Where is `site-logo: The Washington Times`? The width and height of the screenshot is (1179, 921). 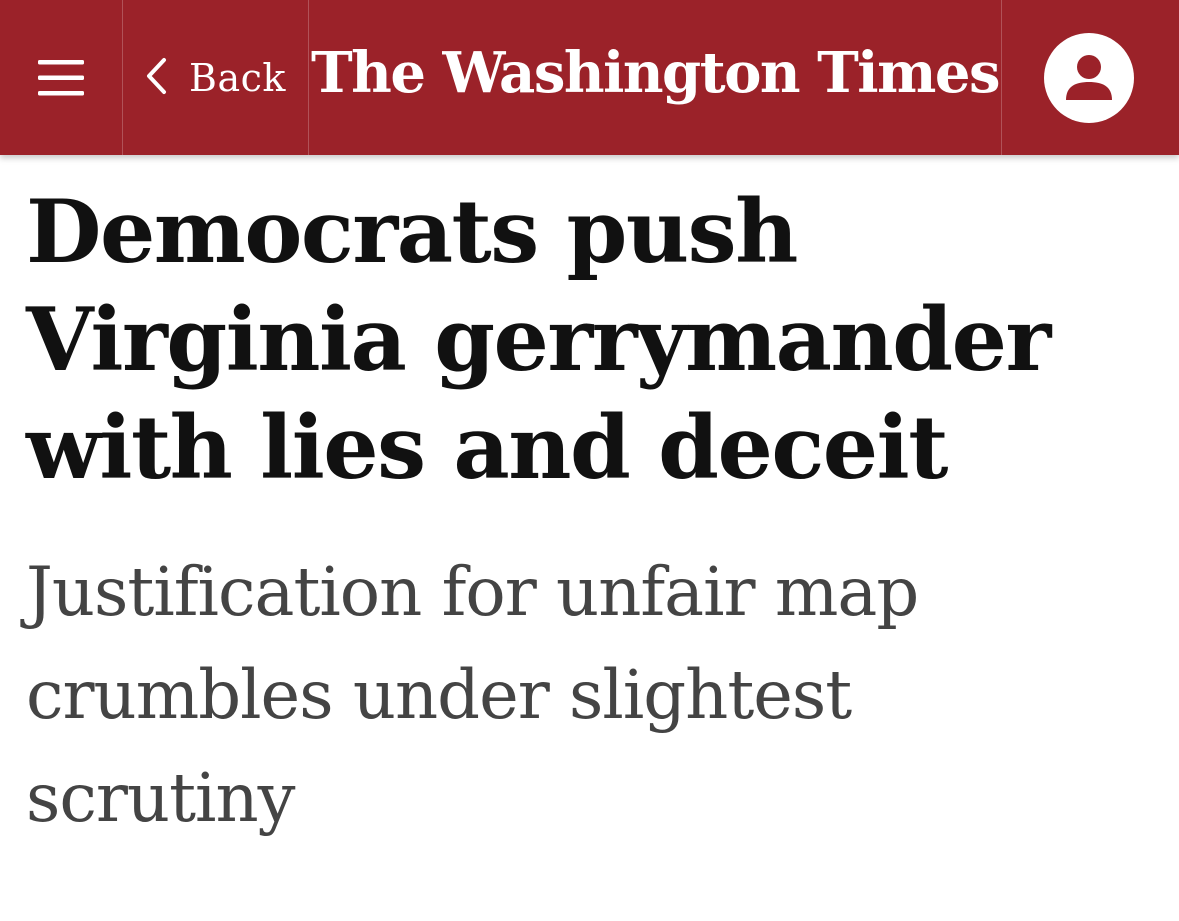
site-logo: The Washington Times is located at coordinates (656, 72).